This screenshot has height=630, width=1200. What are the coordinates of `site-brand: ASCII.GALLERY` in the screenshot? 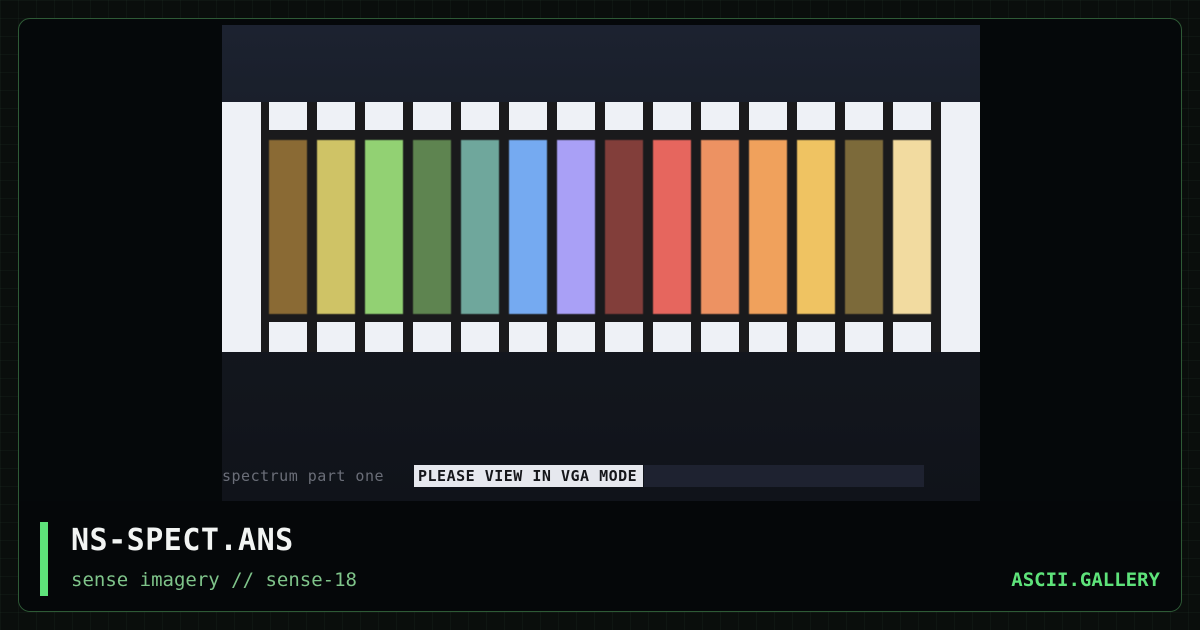 It's located at (1085, 580).